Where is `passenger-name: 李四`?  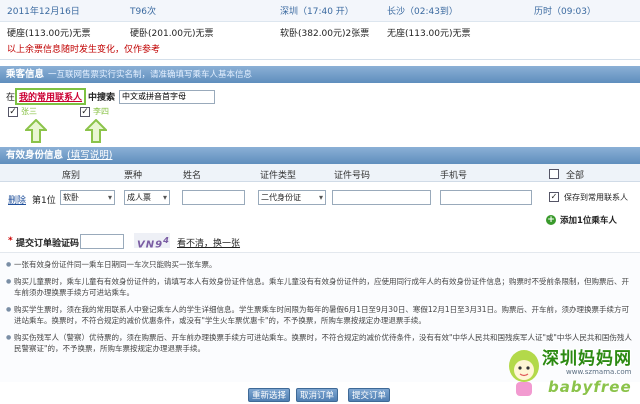
passenger-name: 李四 is located at coordinates (101, 111).